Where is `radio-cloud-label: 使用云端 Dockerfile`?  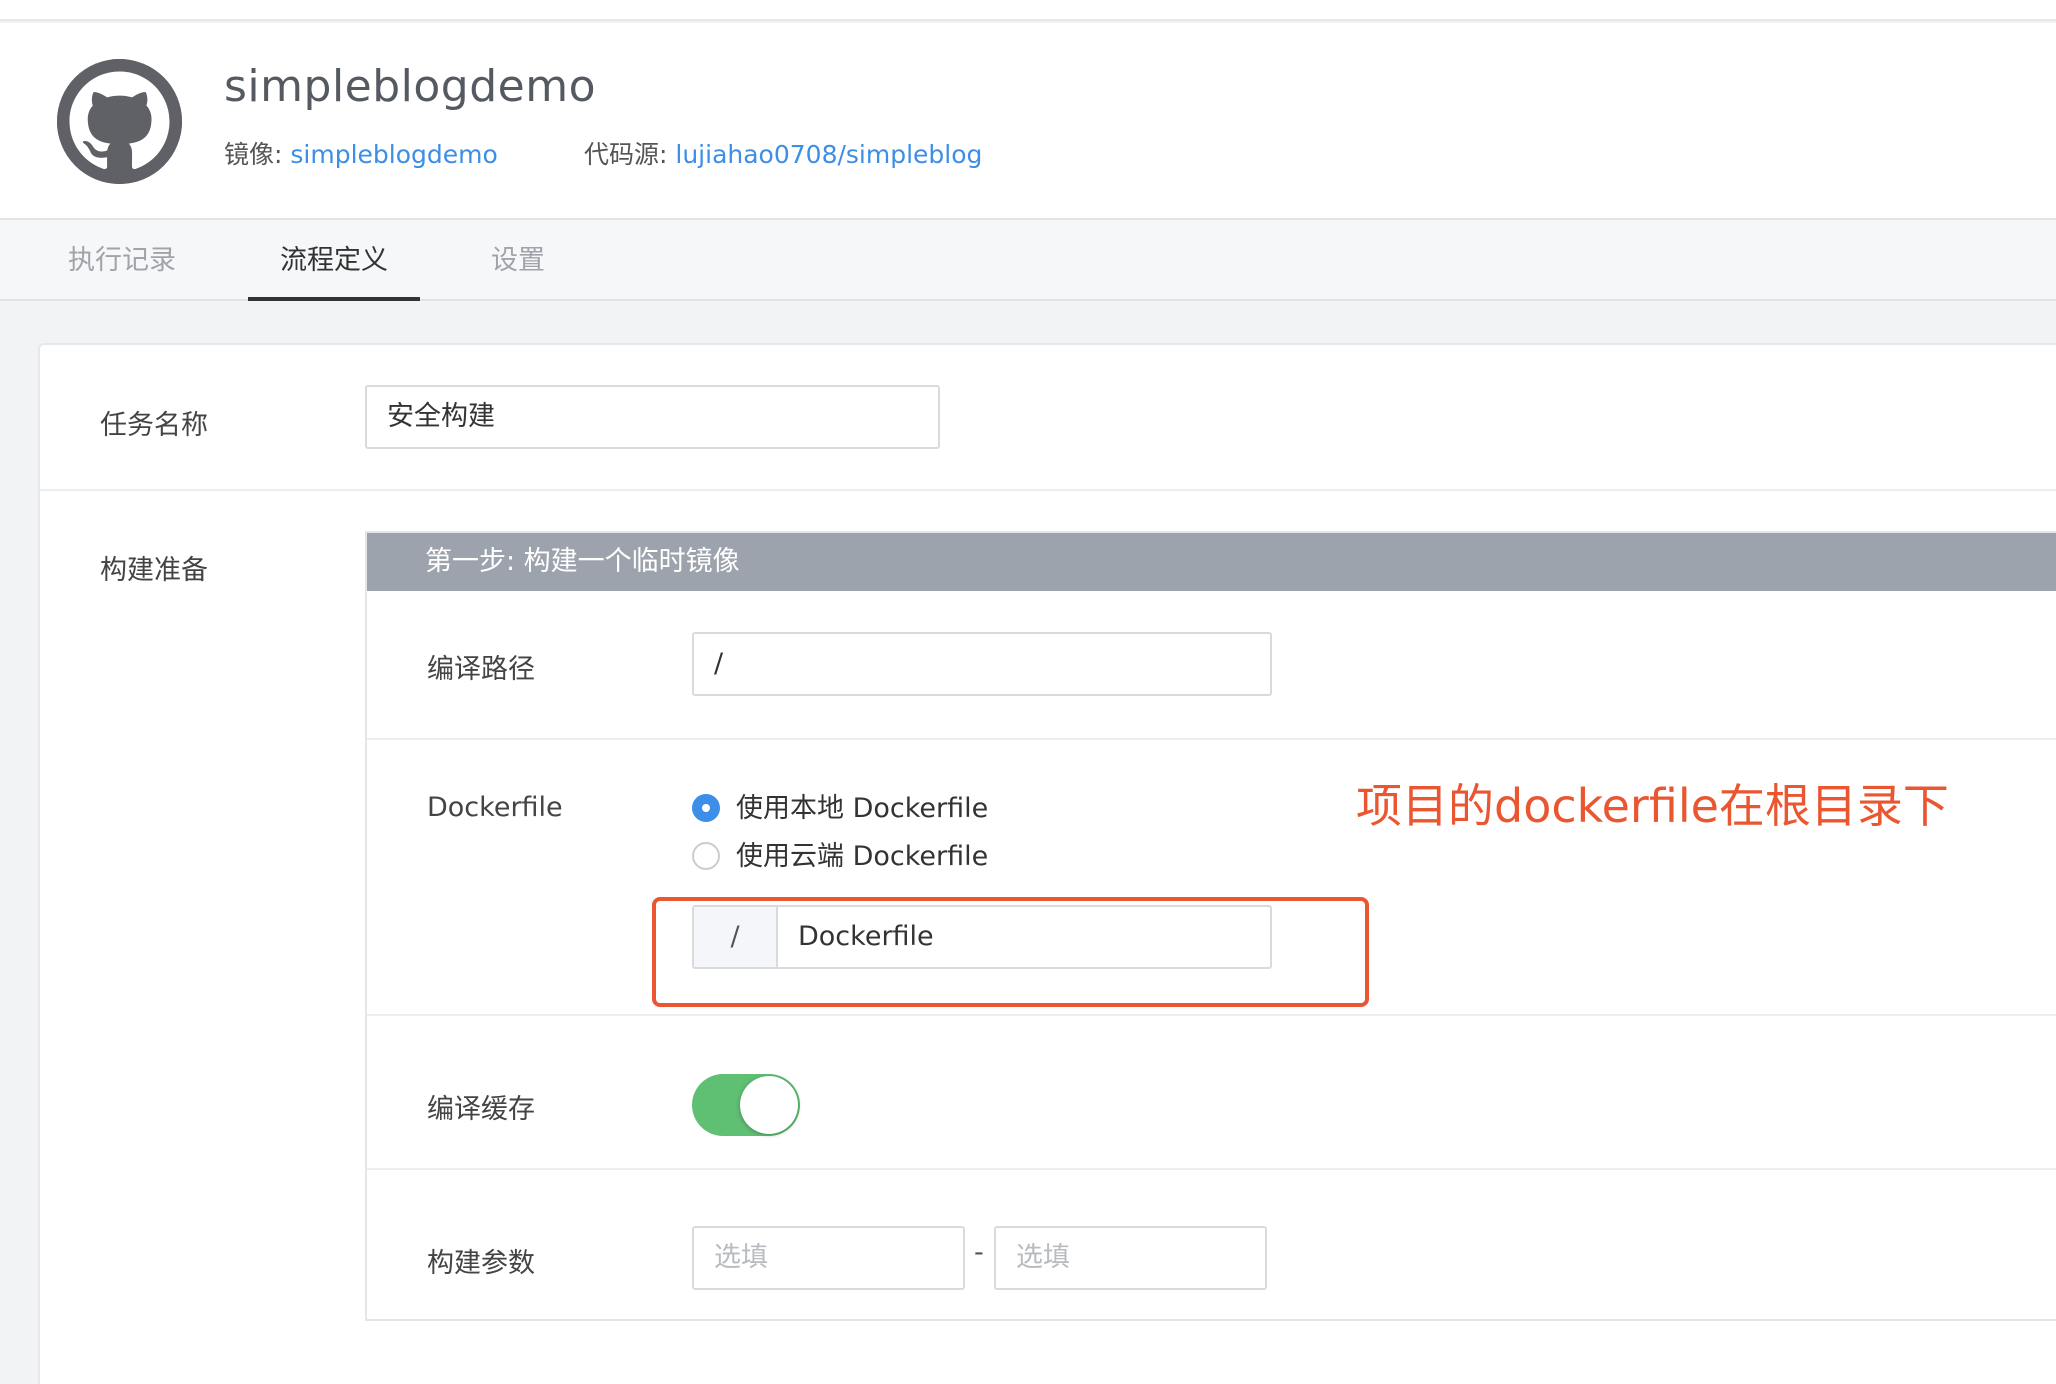 radio-cloud-label: 使用云端 Dockerfile is located at coordinates (862, 856).